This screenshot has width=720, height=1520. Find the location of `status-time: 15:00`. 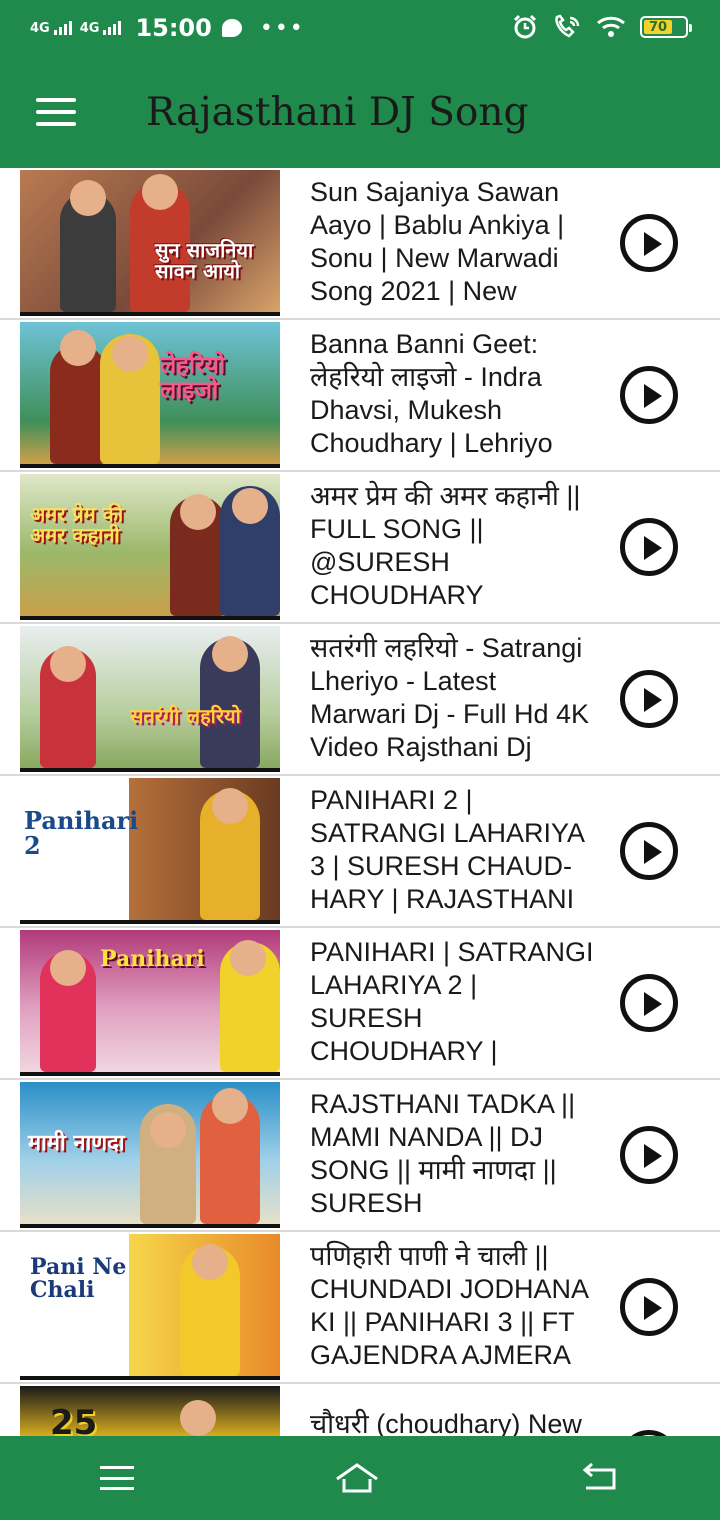

status-time: 15:00 is located at coordinates (173, 28).